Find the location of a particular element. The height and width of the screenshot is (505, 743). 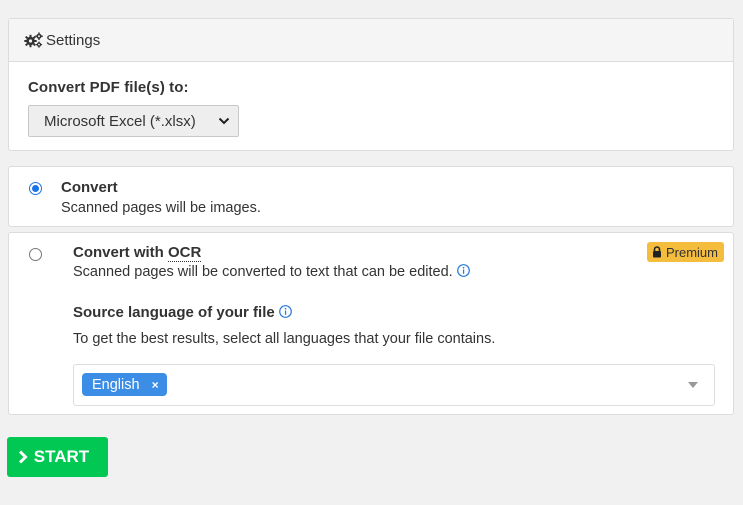

settings-header: Settings is located at coordinates (371, 40).